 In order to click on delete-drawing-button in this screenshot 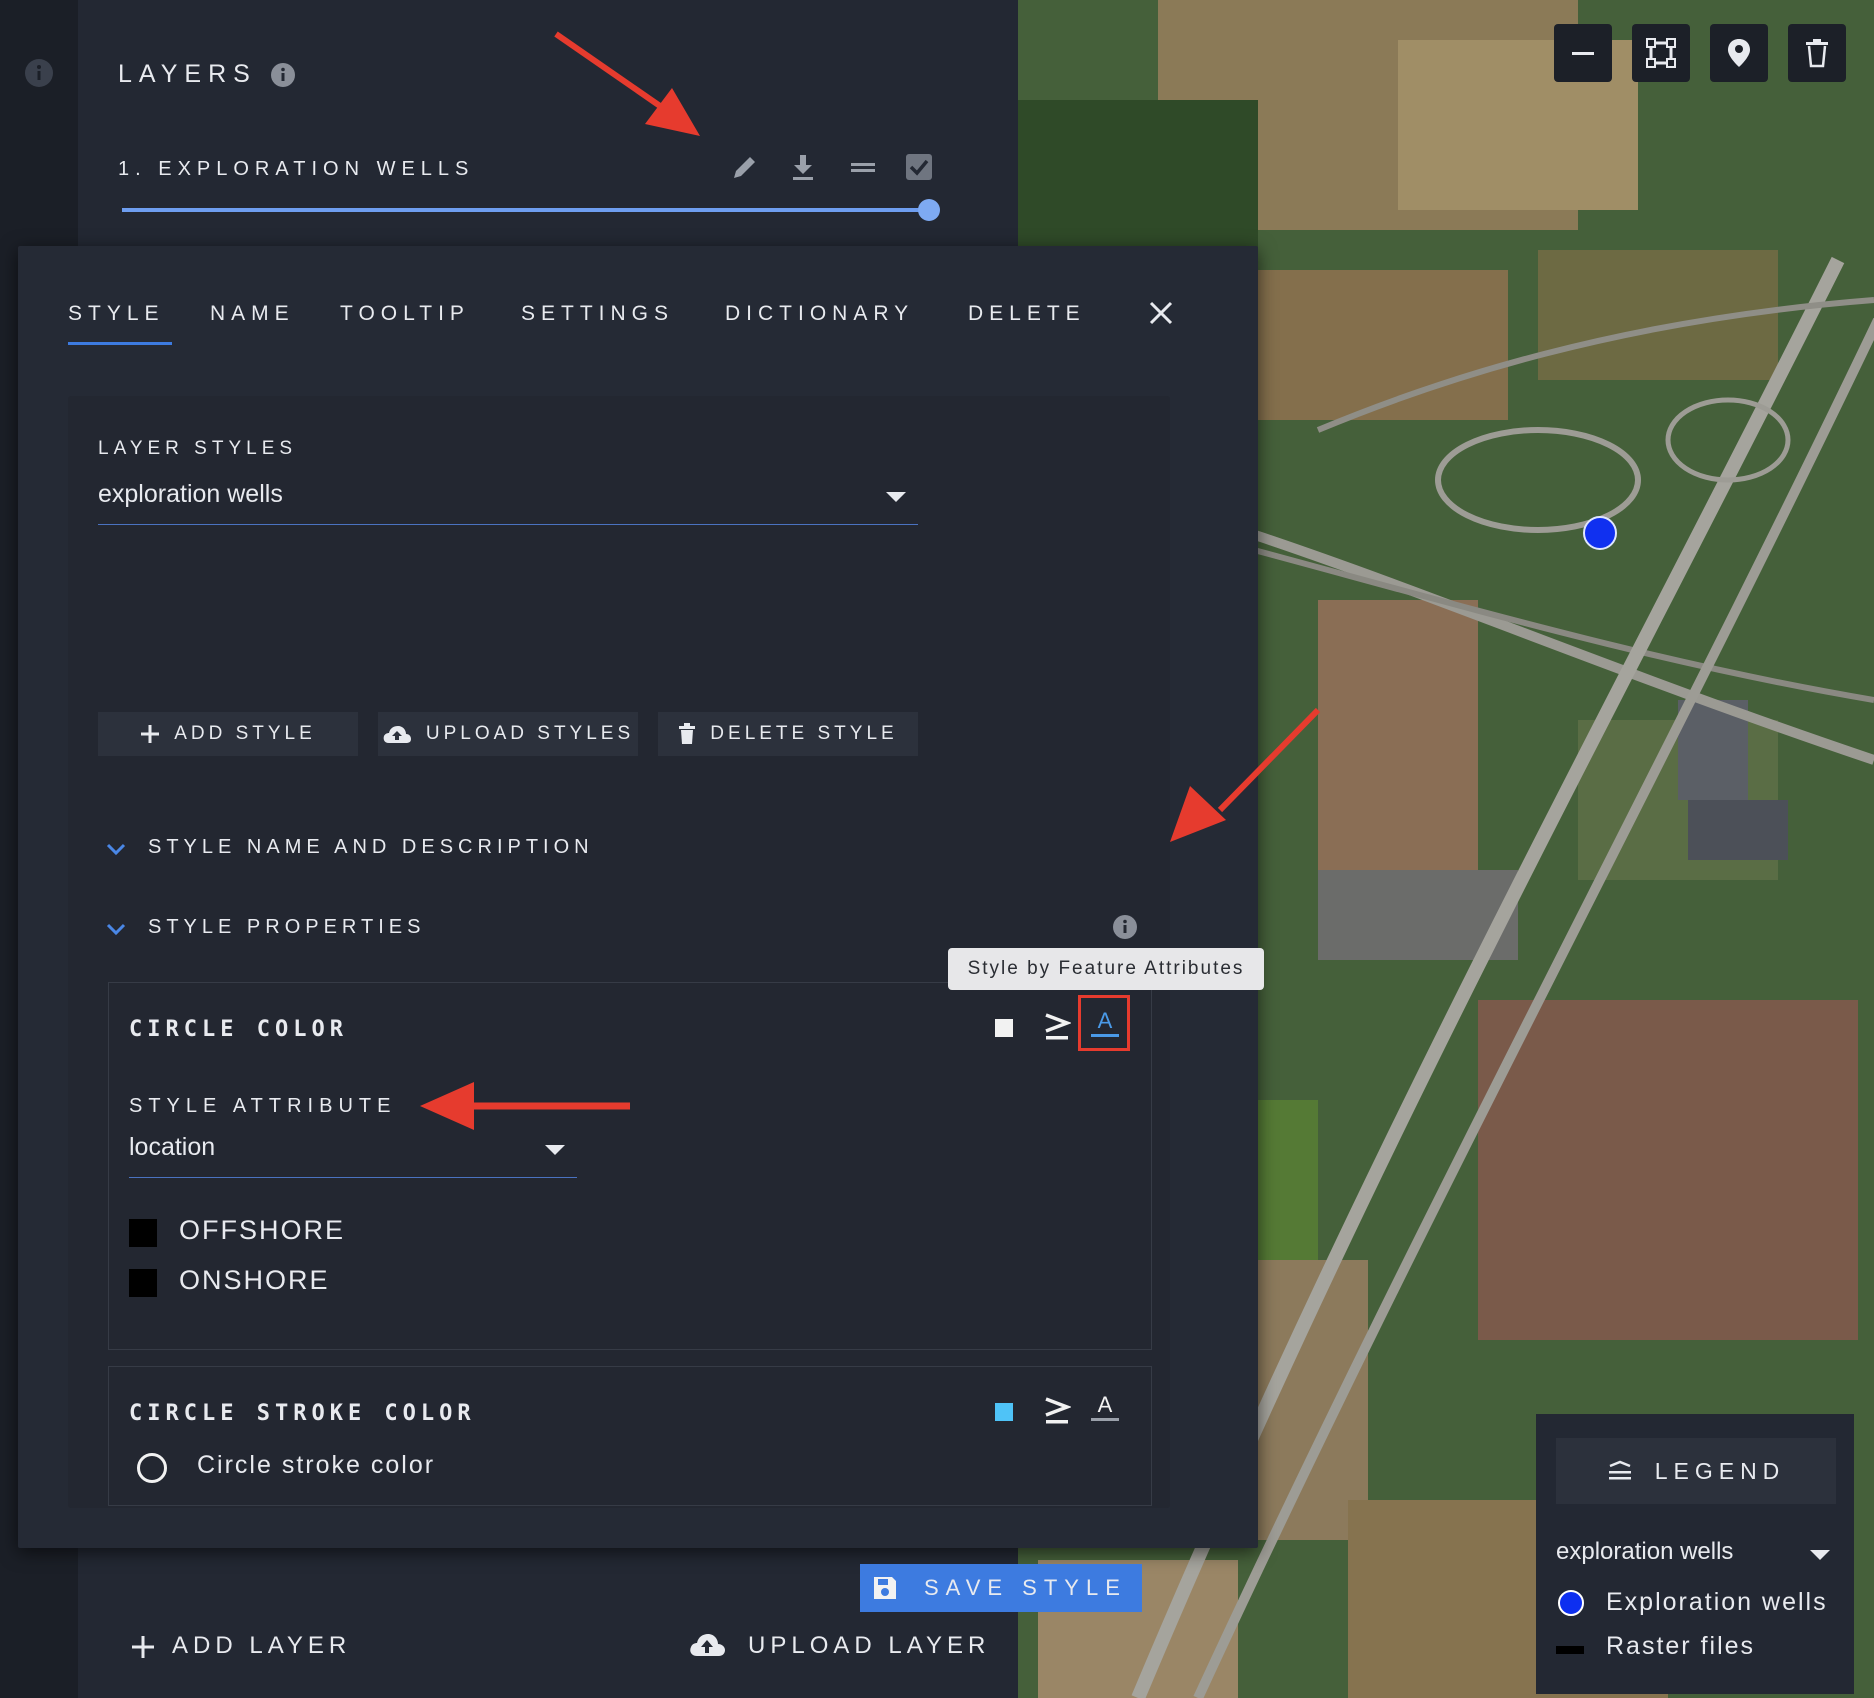, I will do `click(1817, 53)`.